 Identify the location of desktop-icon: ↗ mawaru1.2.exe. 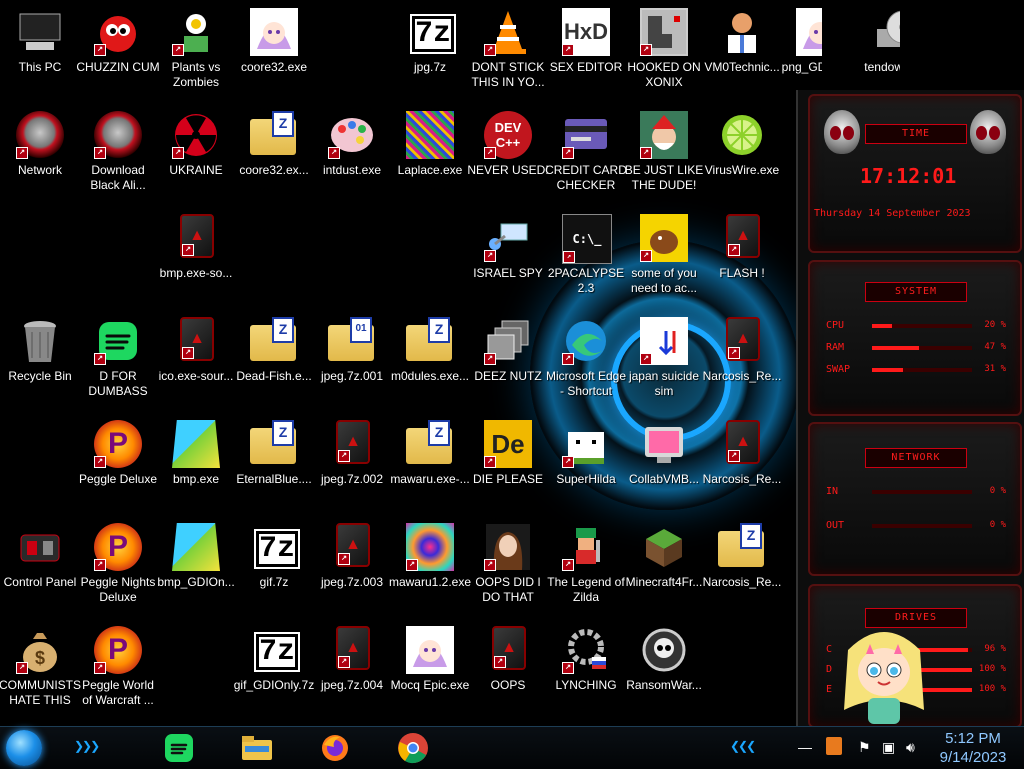
(430, 567).